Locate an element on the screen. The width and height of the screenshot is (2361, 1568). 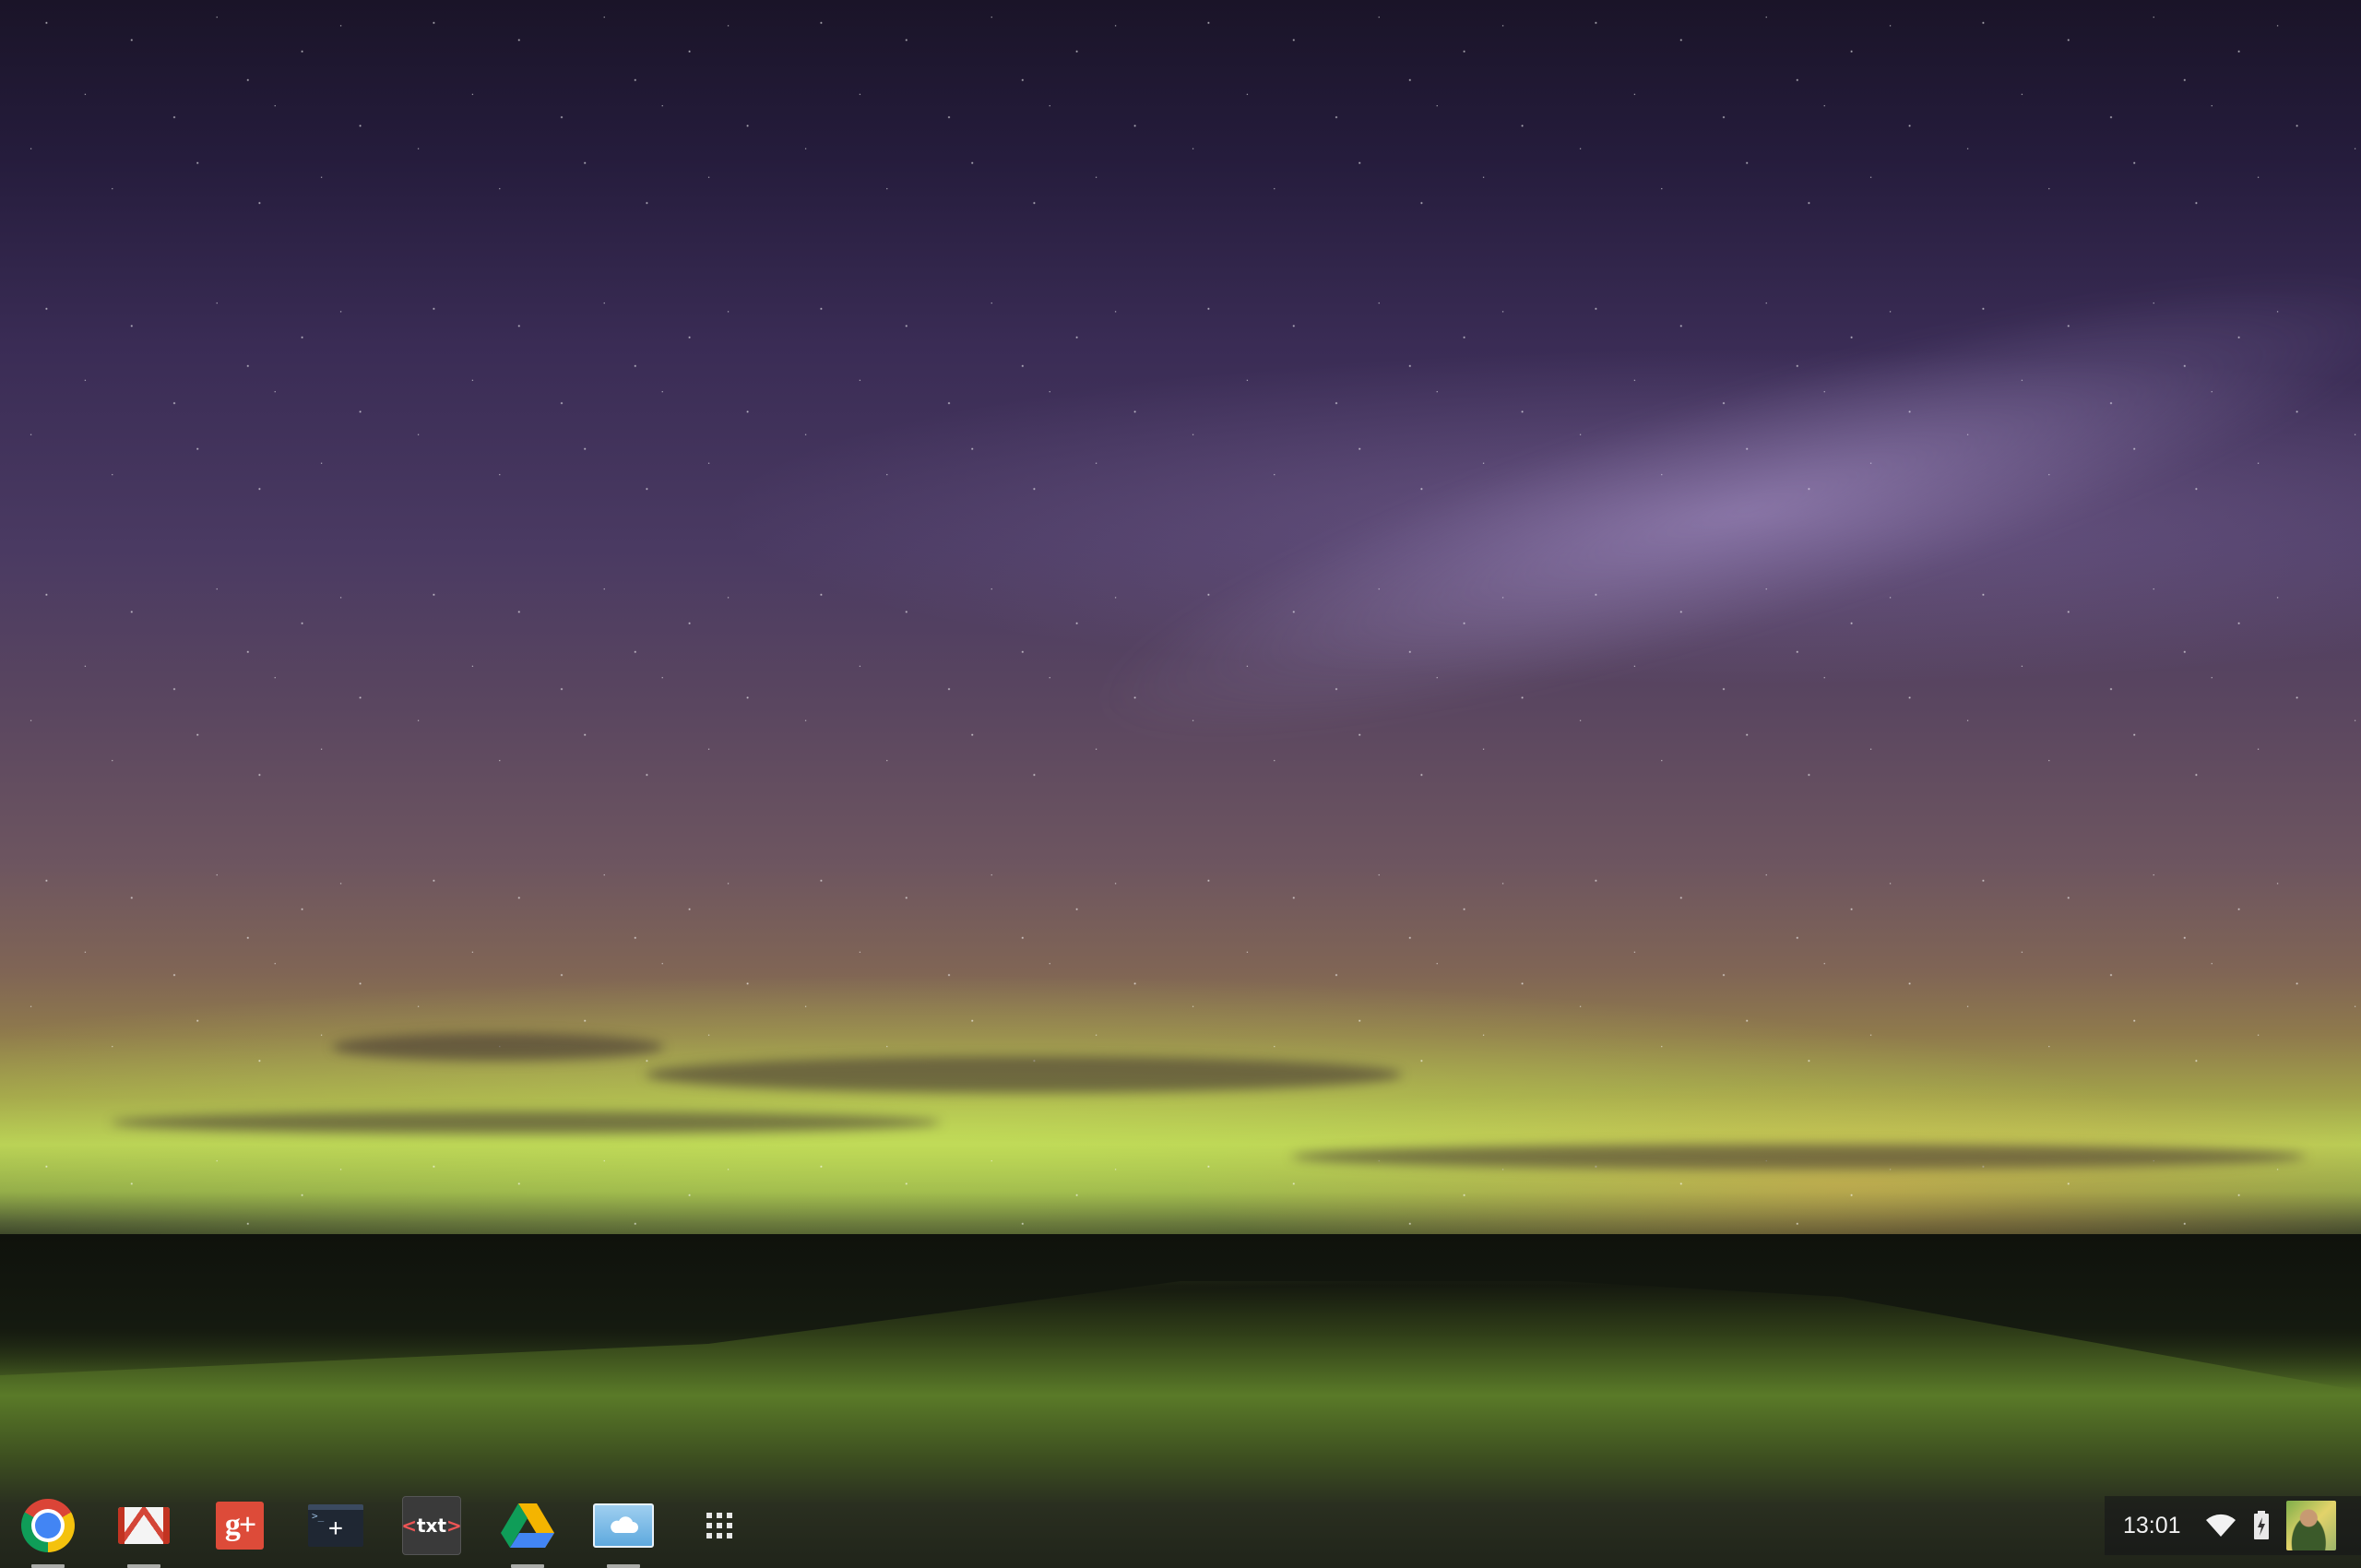
google-plus-label: g+ is located at coordinates (240, 1525).